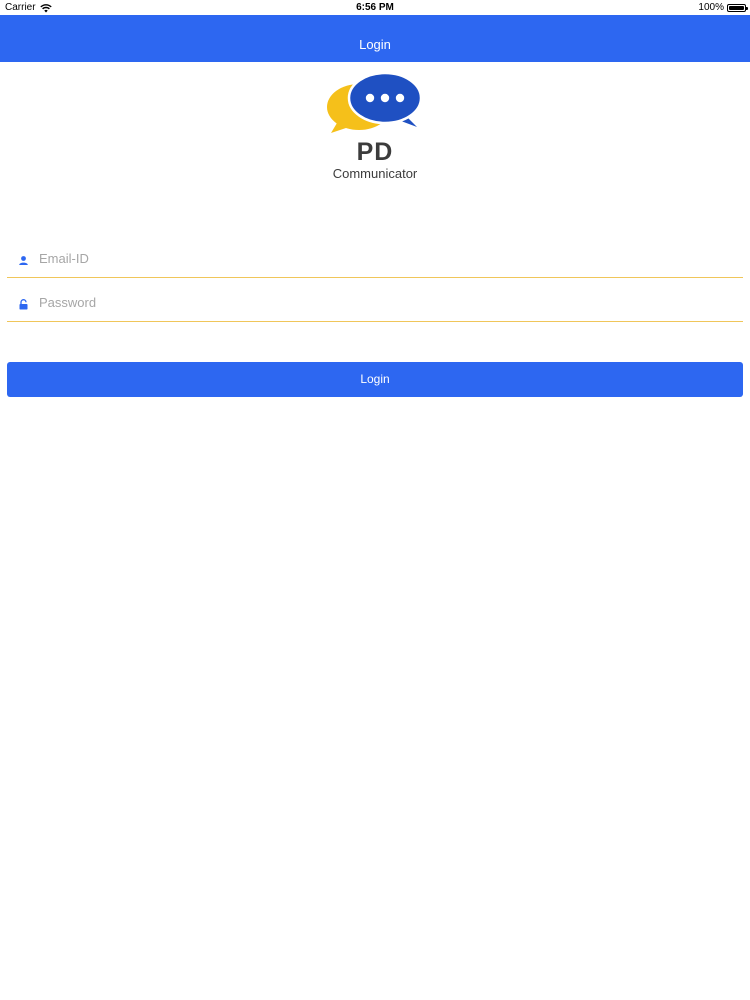 Image resolution: width=750 pixels, height=1000 pixels. I want to click on logo-subtitle: Communicator, so click(375, 173).